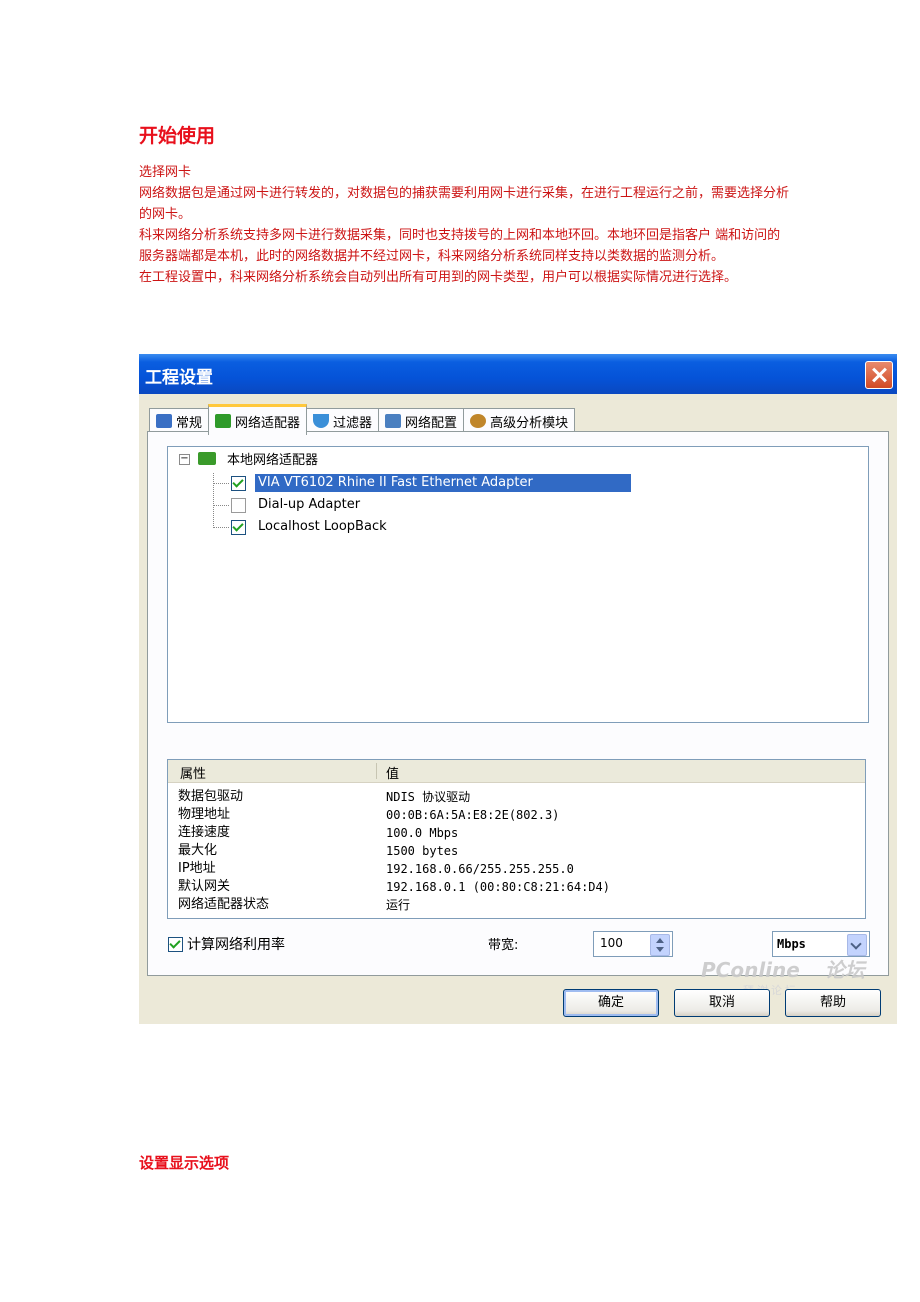  I want to click on property-value: 运行, so click(398, 905).